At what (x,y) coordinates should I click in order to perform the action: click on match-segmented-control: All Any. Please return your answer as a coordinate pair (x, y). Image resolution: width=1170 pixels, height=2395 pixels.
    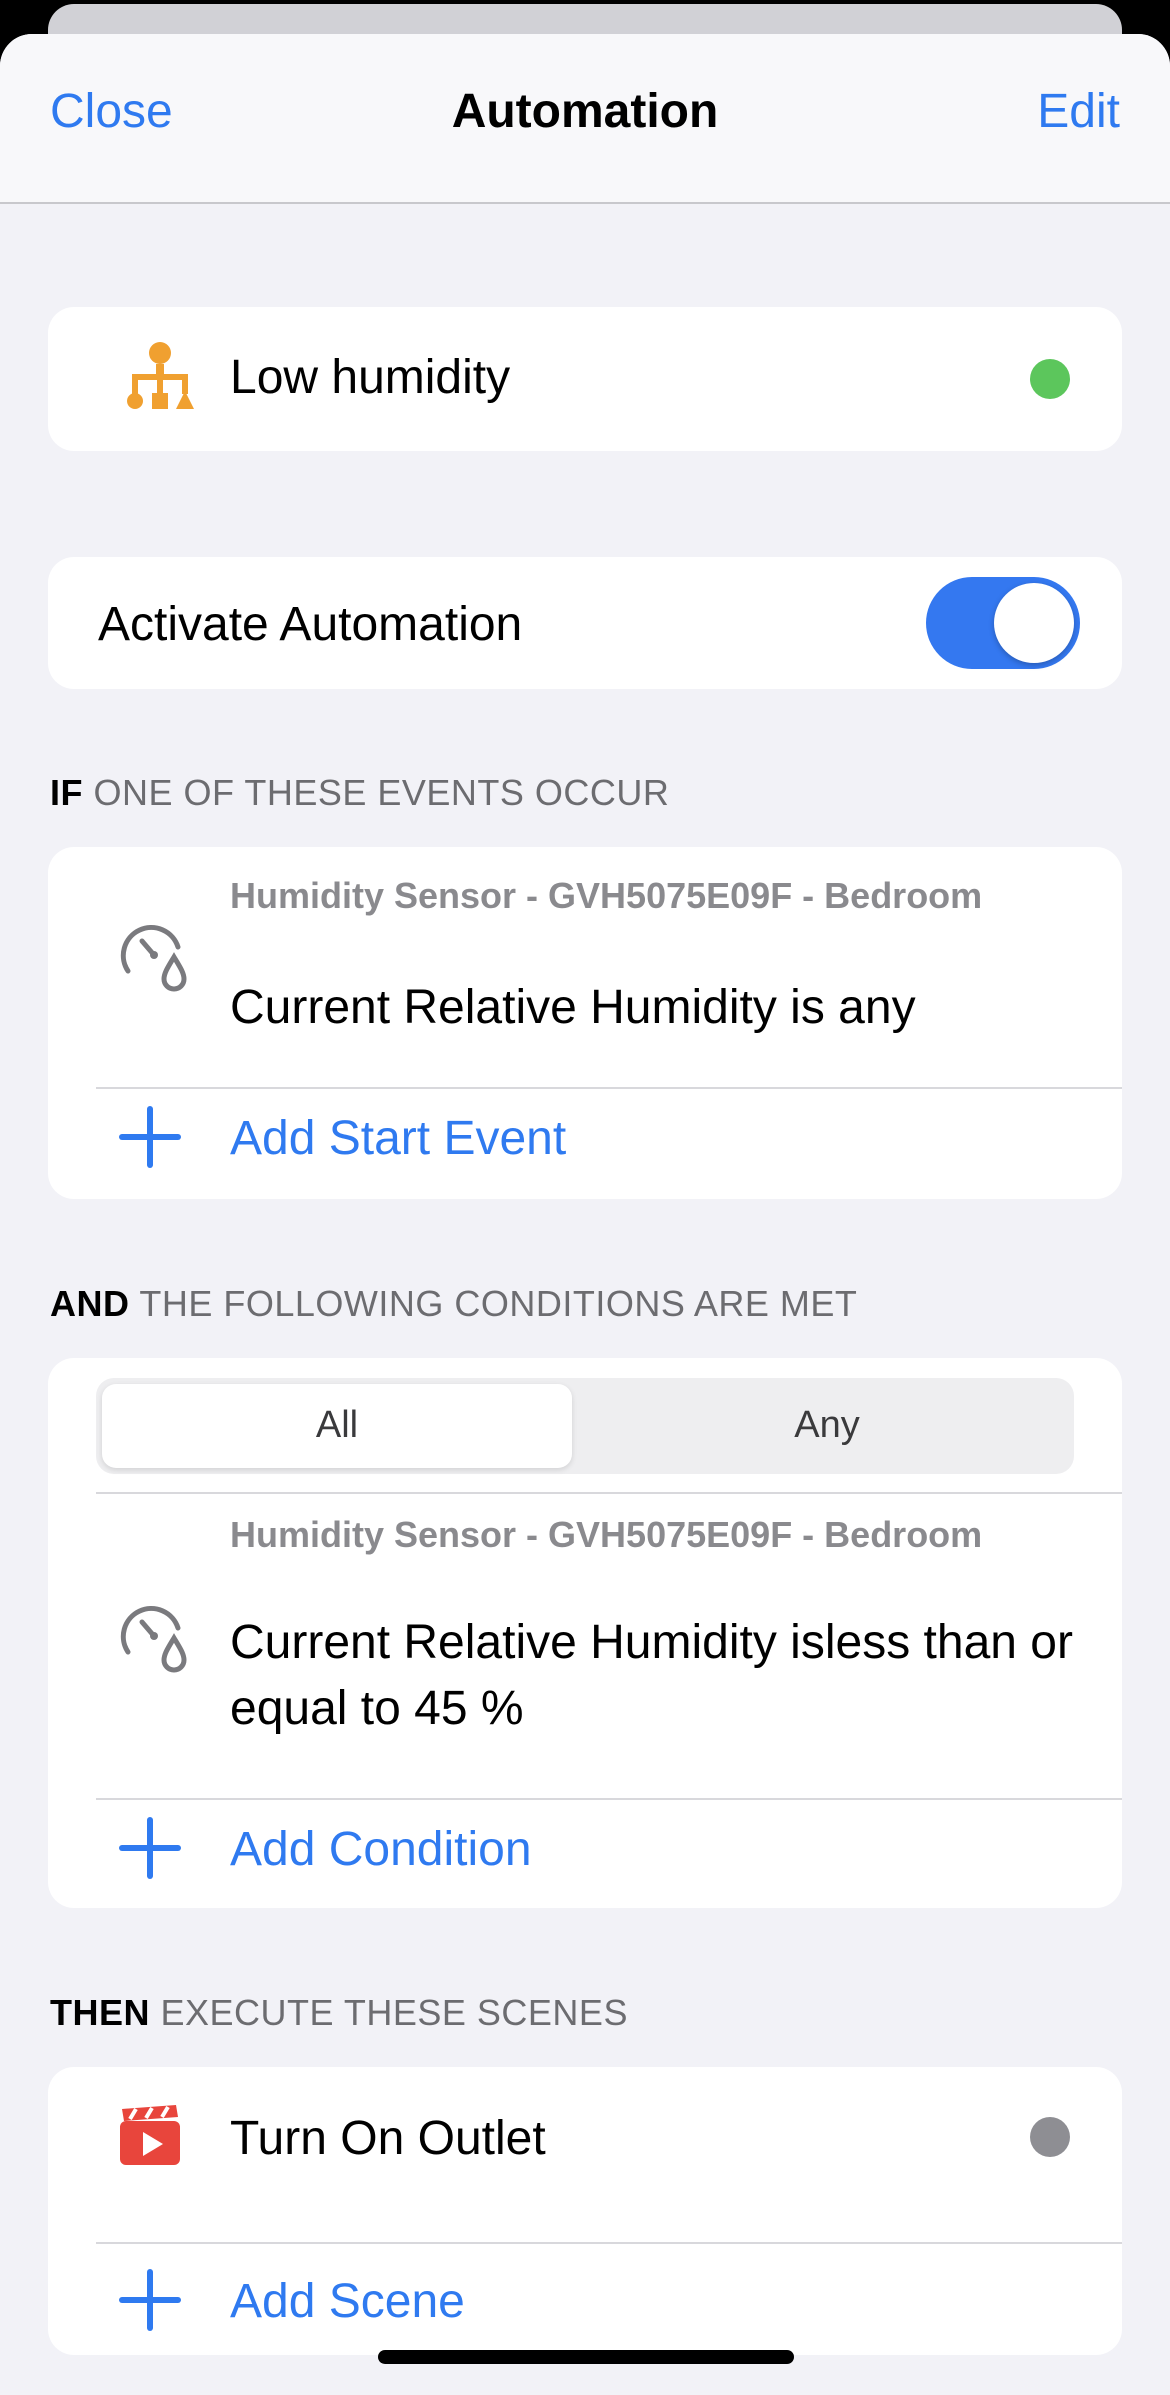
    Looking at the image, I should click on (585, 1426).